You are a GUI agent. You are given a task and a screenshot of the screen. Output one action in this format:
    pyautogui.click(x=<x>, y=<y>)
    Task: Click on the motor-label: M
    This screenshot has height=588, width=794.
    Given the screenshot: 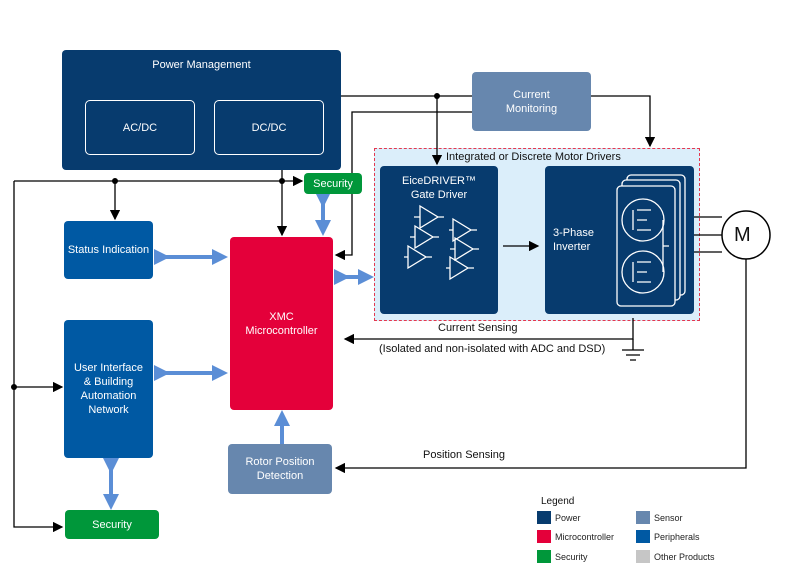 What is the action you would take?
    pyautogui.click(x=742, y=235)
    